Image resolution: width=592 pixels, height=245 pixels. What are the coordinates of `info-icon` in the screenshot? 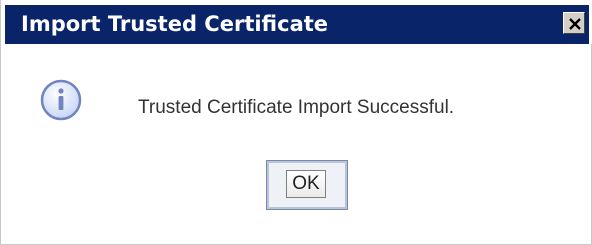 It's located at (61, 100).